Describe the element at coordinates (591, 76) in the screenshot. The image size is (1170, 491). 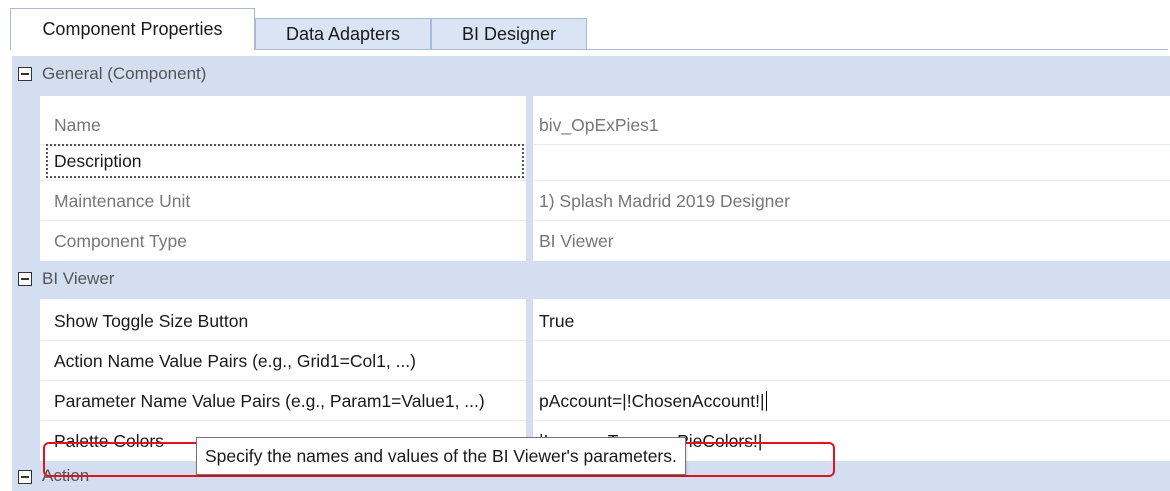
I see `category-general: General (Component)` at that location.